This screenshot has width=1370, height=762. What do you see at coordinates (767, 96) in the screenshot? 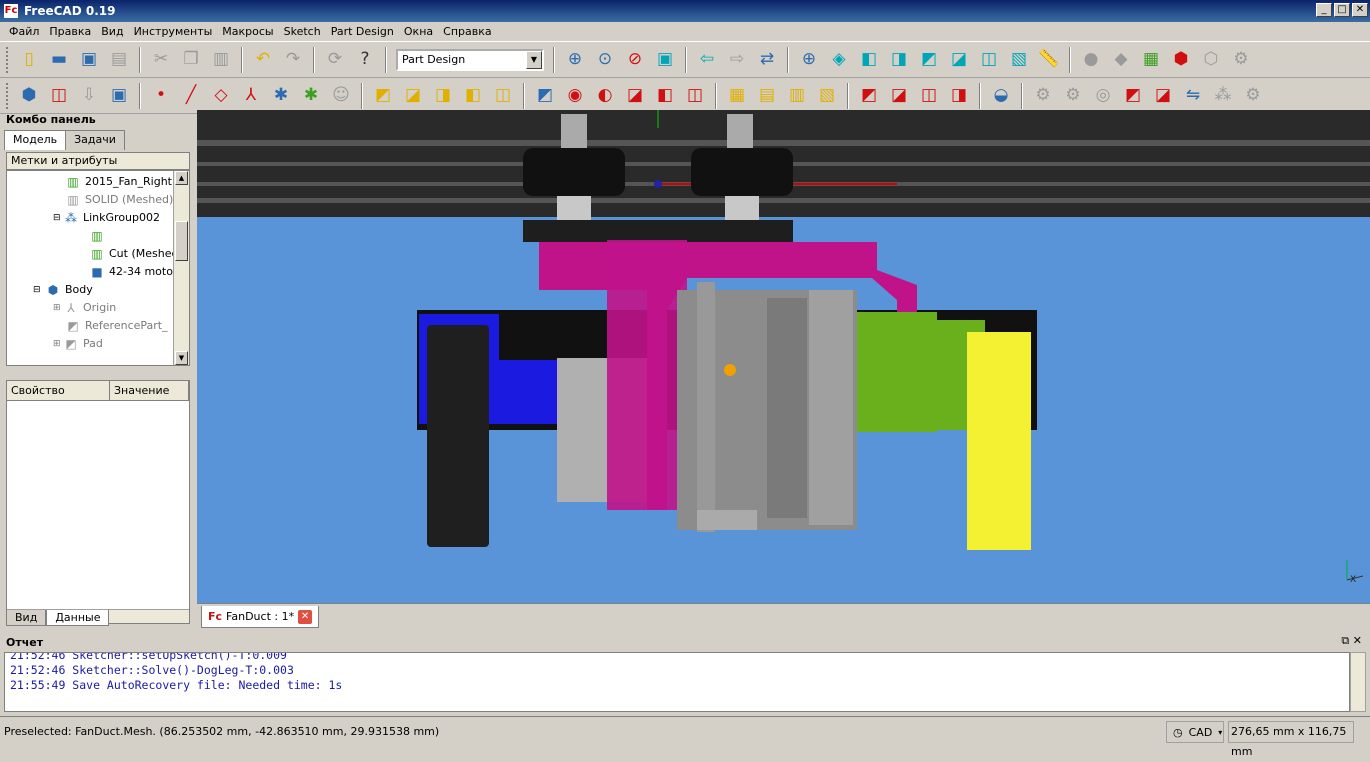
I see `linear-pattern-icon: ▤` at bounding box center [767, 96].